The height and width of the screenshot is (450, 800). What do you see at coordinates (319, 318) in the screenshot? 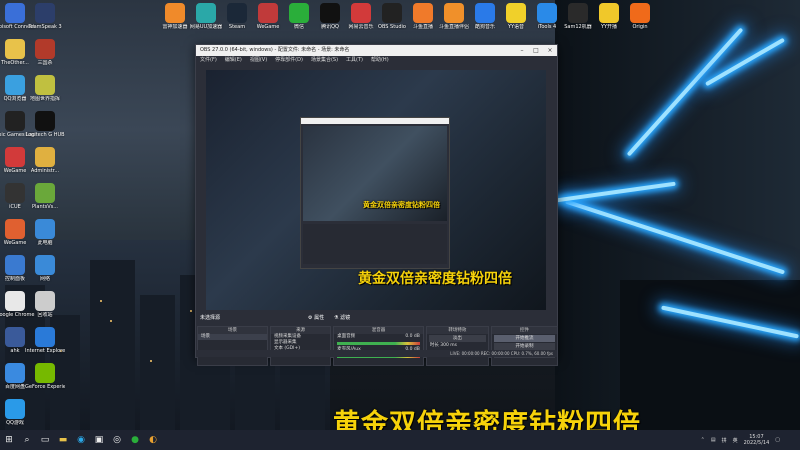
I see `properties-label: 属性` at bounding box center [319, 318].